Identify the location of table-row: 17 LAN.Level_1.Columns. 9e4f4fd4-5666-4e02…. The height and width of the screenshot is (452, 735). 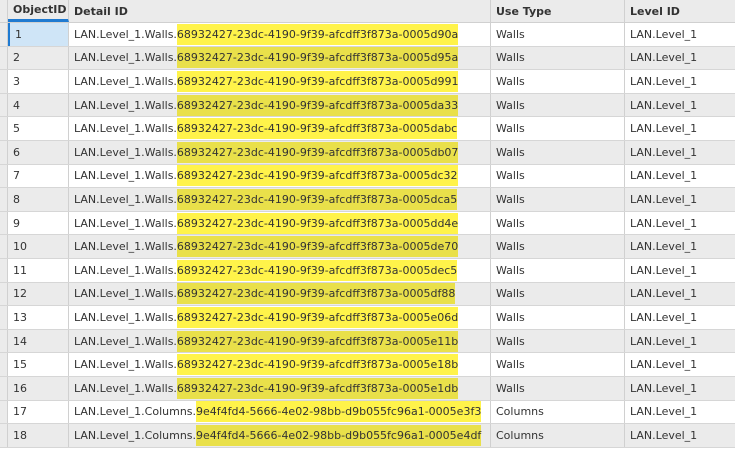
(367, 412).